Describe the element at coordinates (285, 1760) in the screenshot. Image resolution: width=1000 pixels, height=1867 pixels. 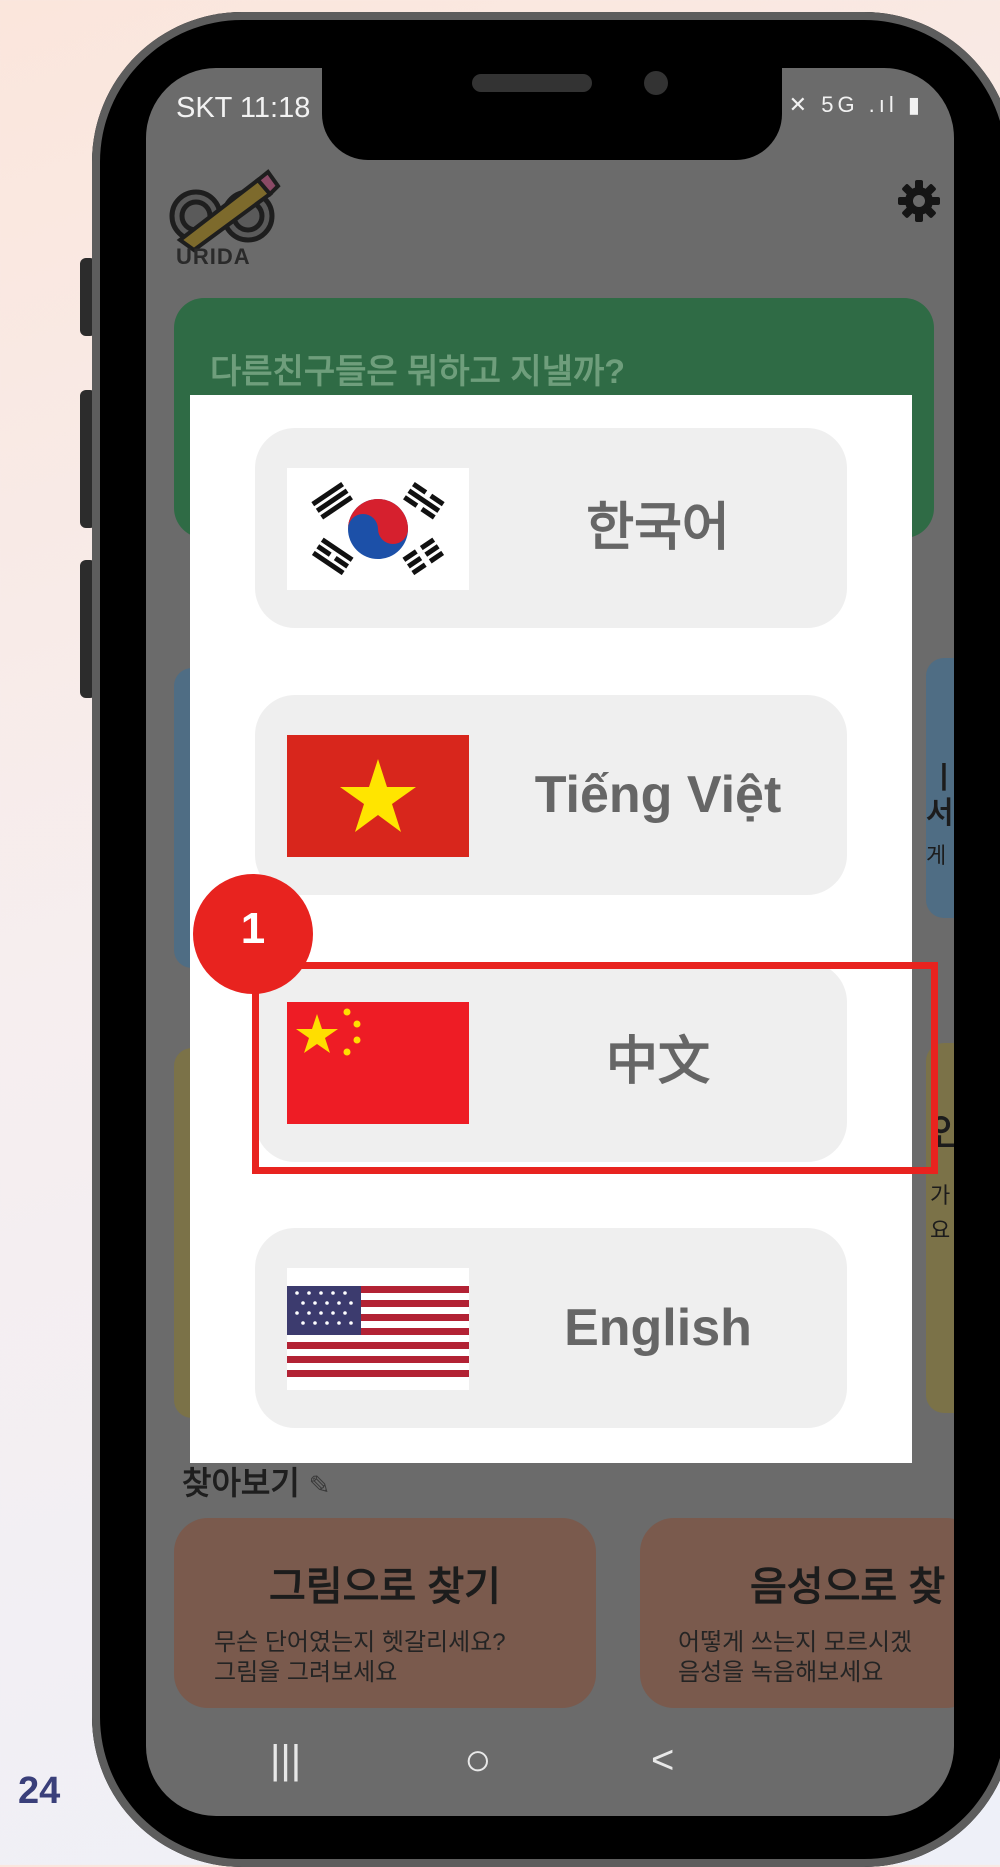
I see `recents-button: |||` at that location.